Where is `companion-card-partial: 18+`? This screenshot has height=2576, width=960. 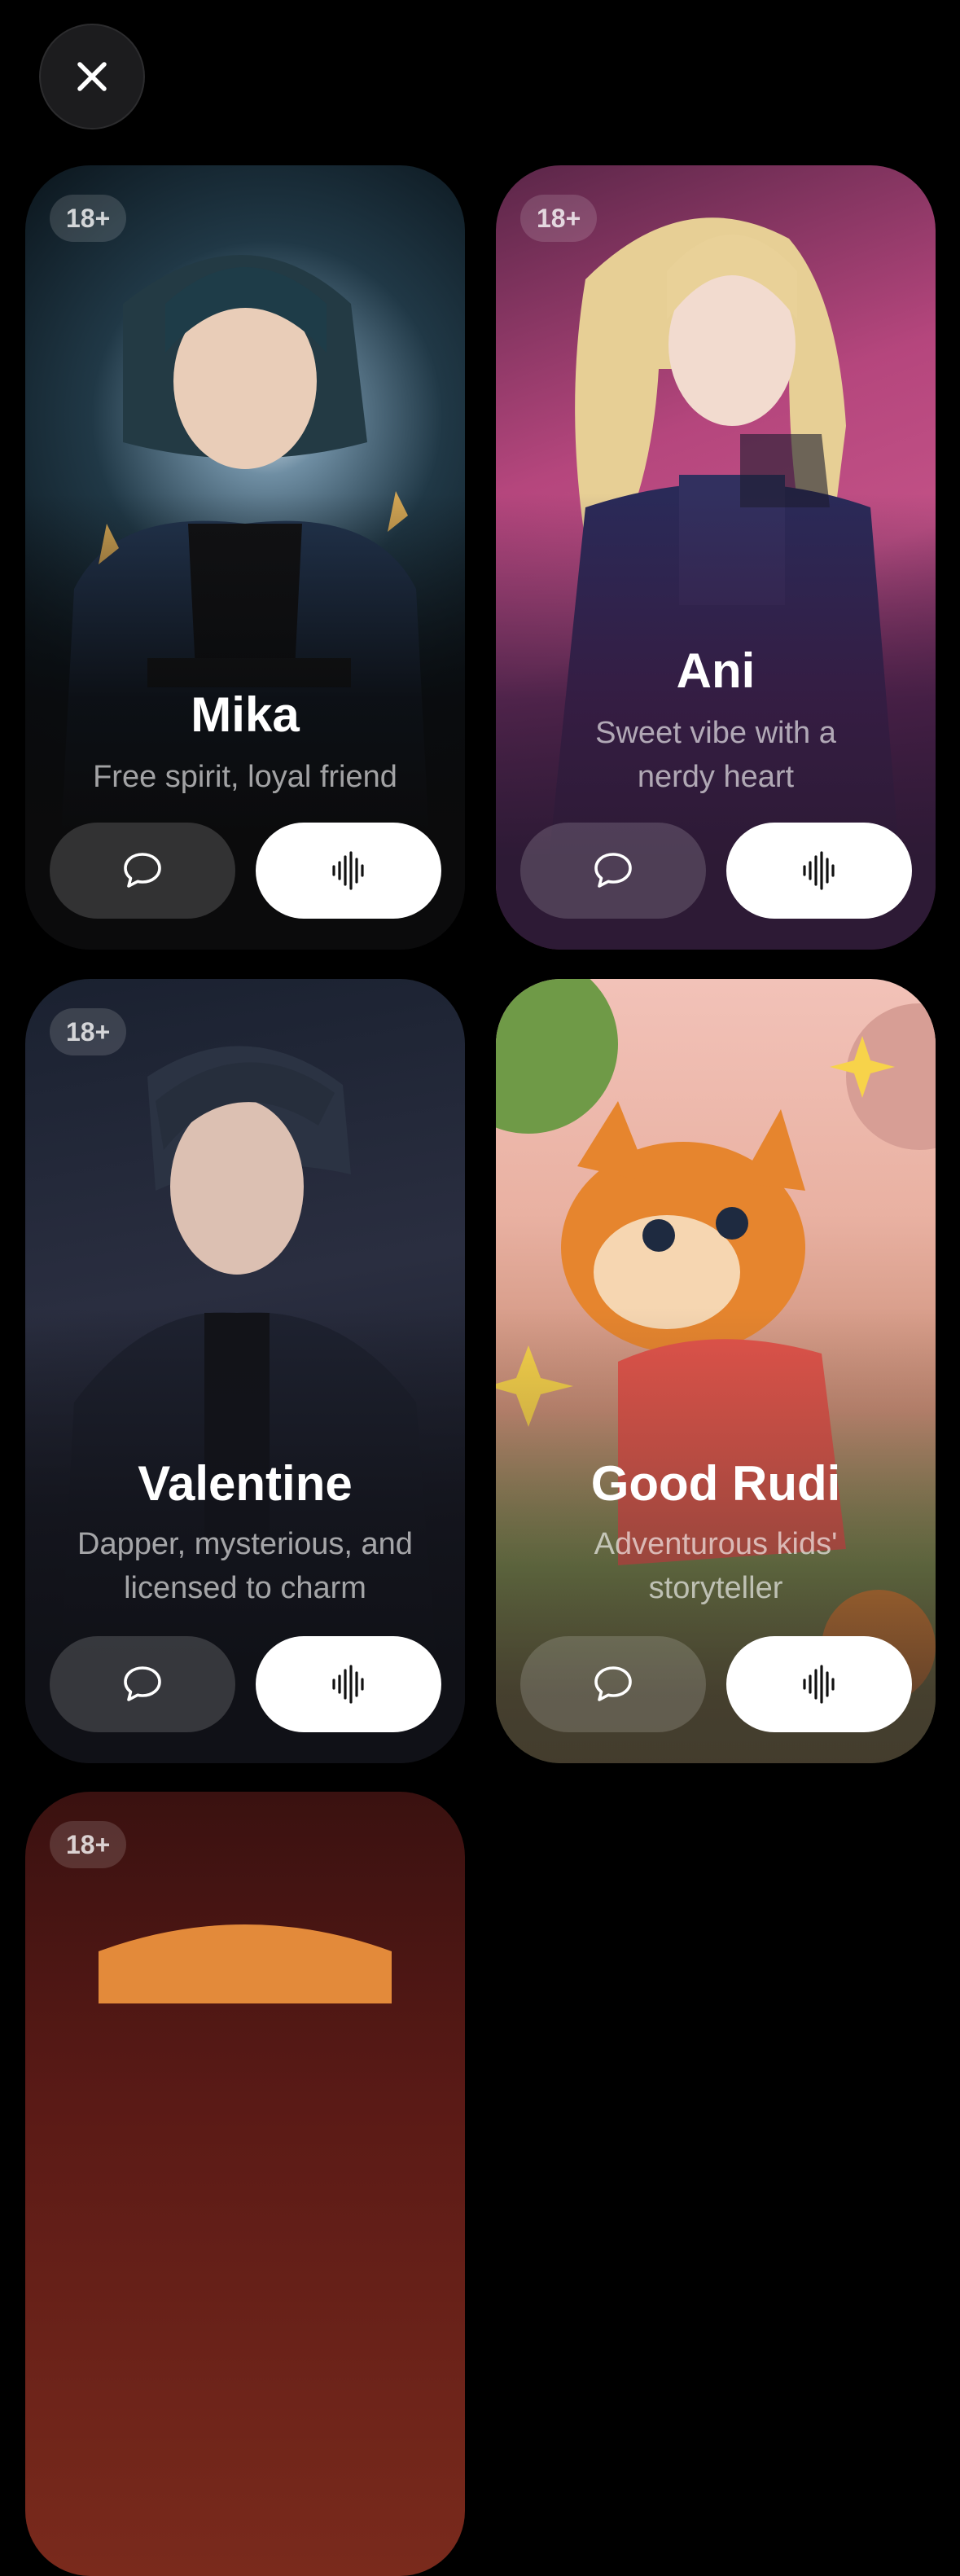 companion-card-partial: 18+ is located at coordinates (245, 2184).